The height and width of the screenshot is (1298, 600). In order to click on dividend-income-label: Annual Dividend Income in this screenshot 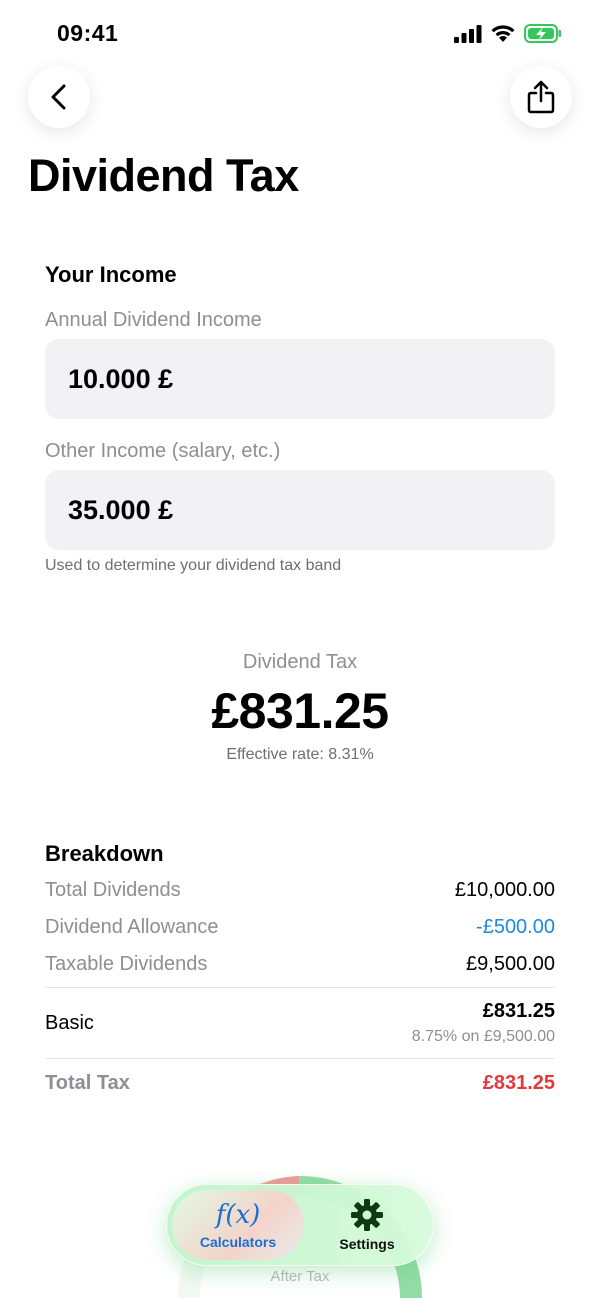, I will do `click(153, 320)`.